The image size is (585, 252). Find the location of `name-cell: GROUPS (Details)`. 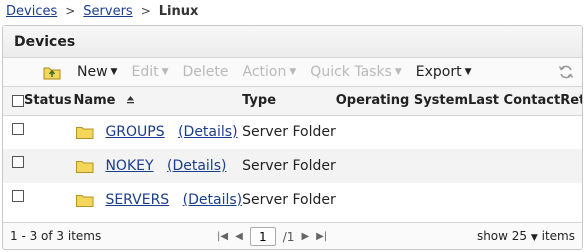

name-cell: GROUPS (Details) is located at coordinates (133, 132).